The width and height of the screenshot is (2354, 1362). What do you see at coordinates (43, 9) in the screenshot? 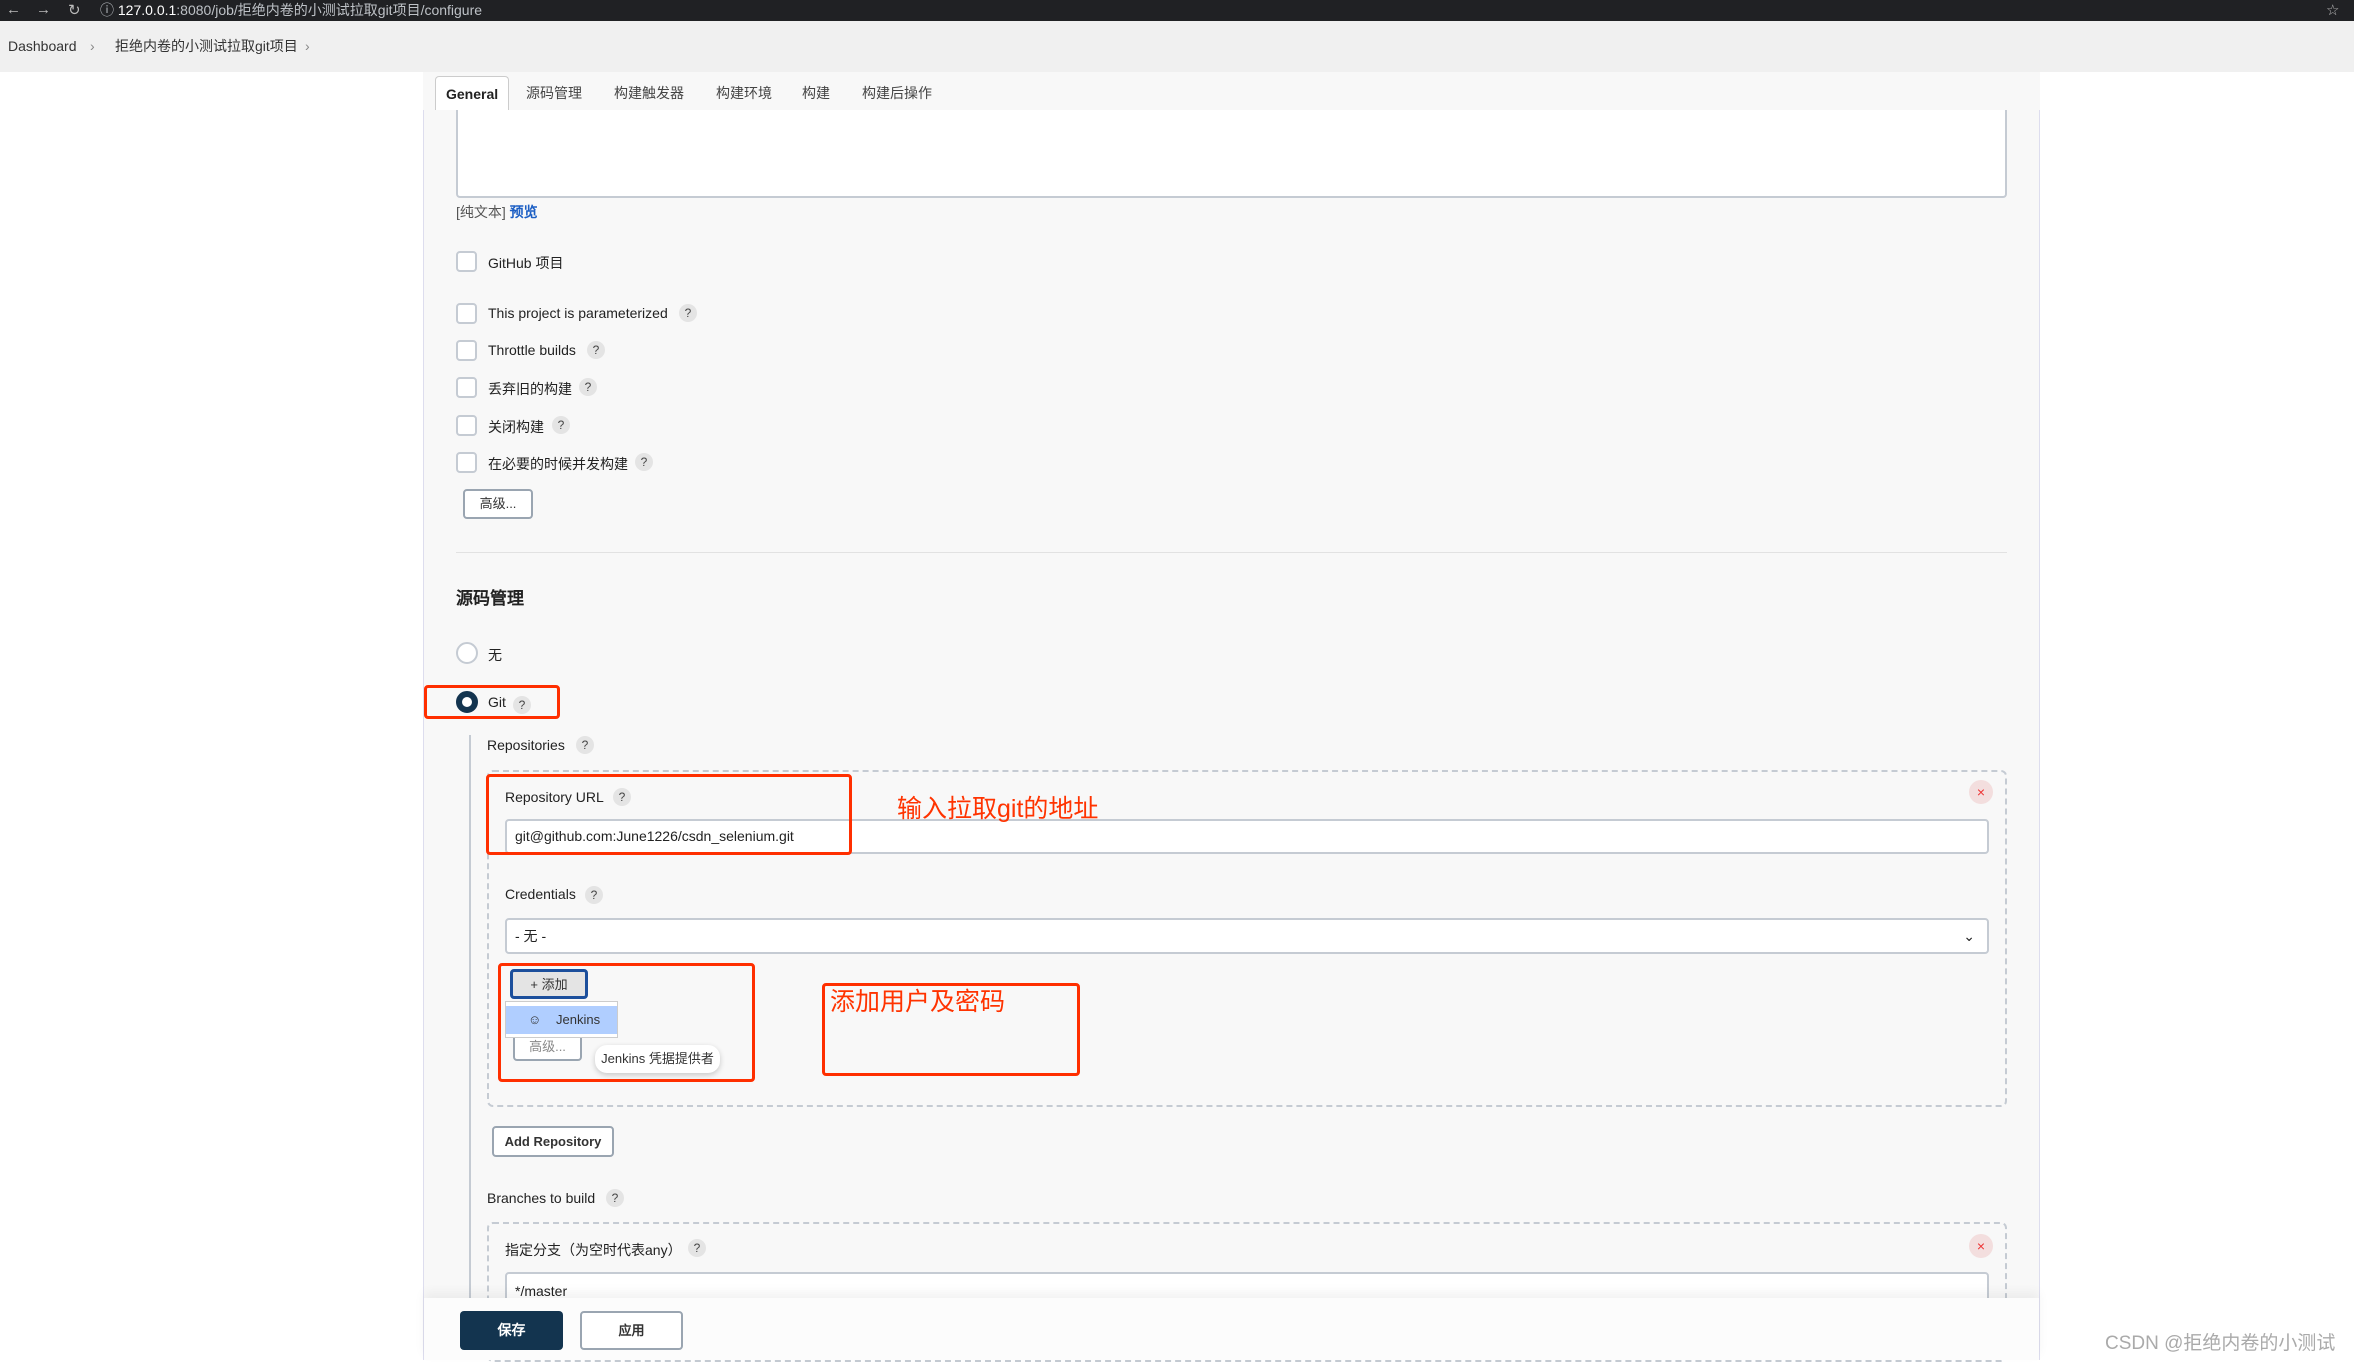
I see `forward-icon: →` at bounding box center [43, 9].